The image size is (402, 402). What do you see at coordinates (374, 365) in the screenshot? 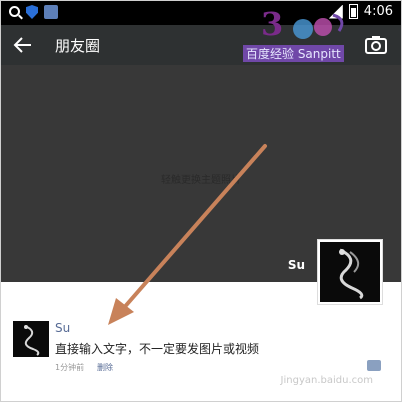
I see `comment-icon` at bounding box center [374, 365].